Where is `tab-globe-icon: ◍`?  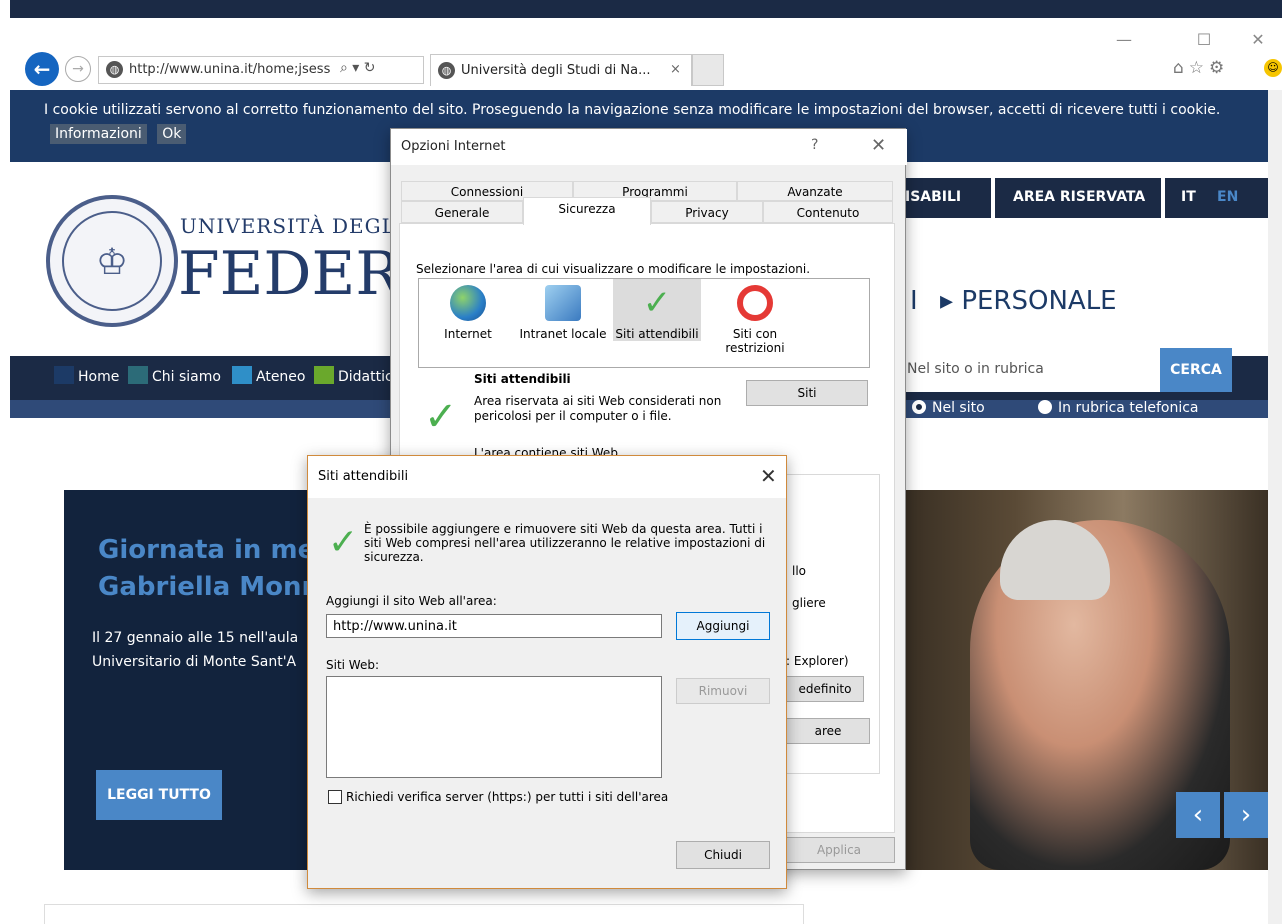
tab-globe-icon: ◍ is located at coordinates (446, 70).